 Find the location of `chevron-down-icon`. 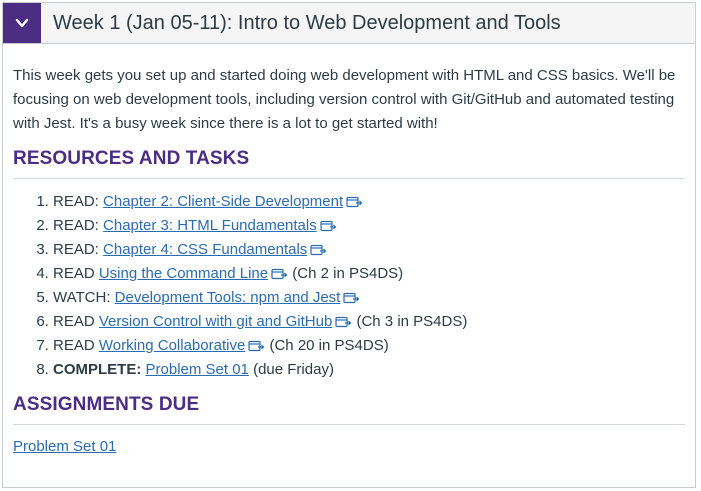

chevron-down-icon is located at coordinates (22, 23).